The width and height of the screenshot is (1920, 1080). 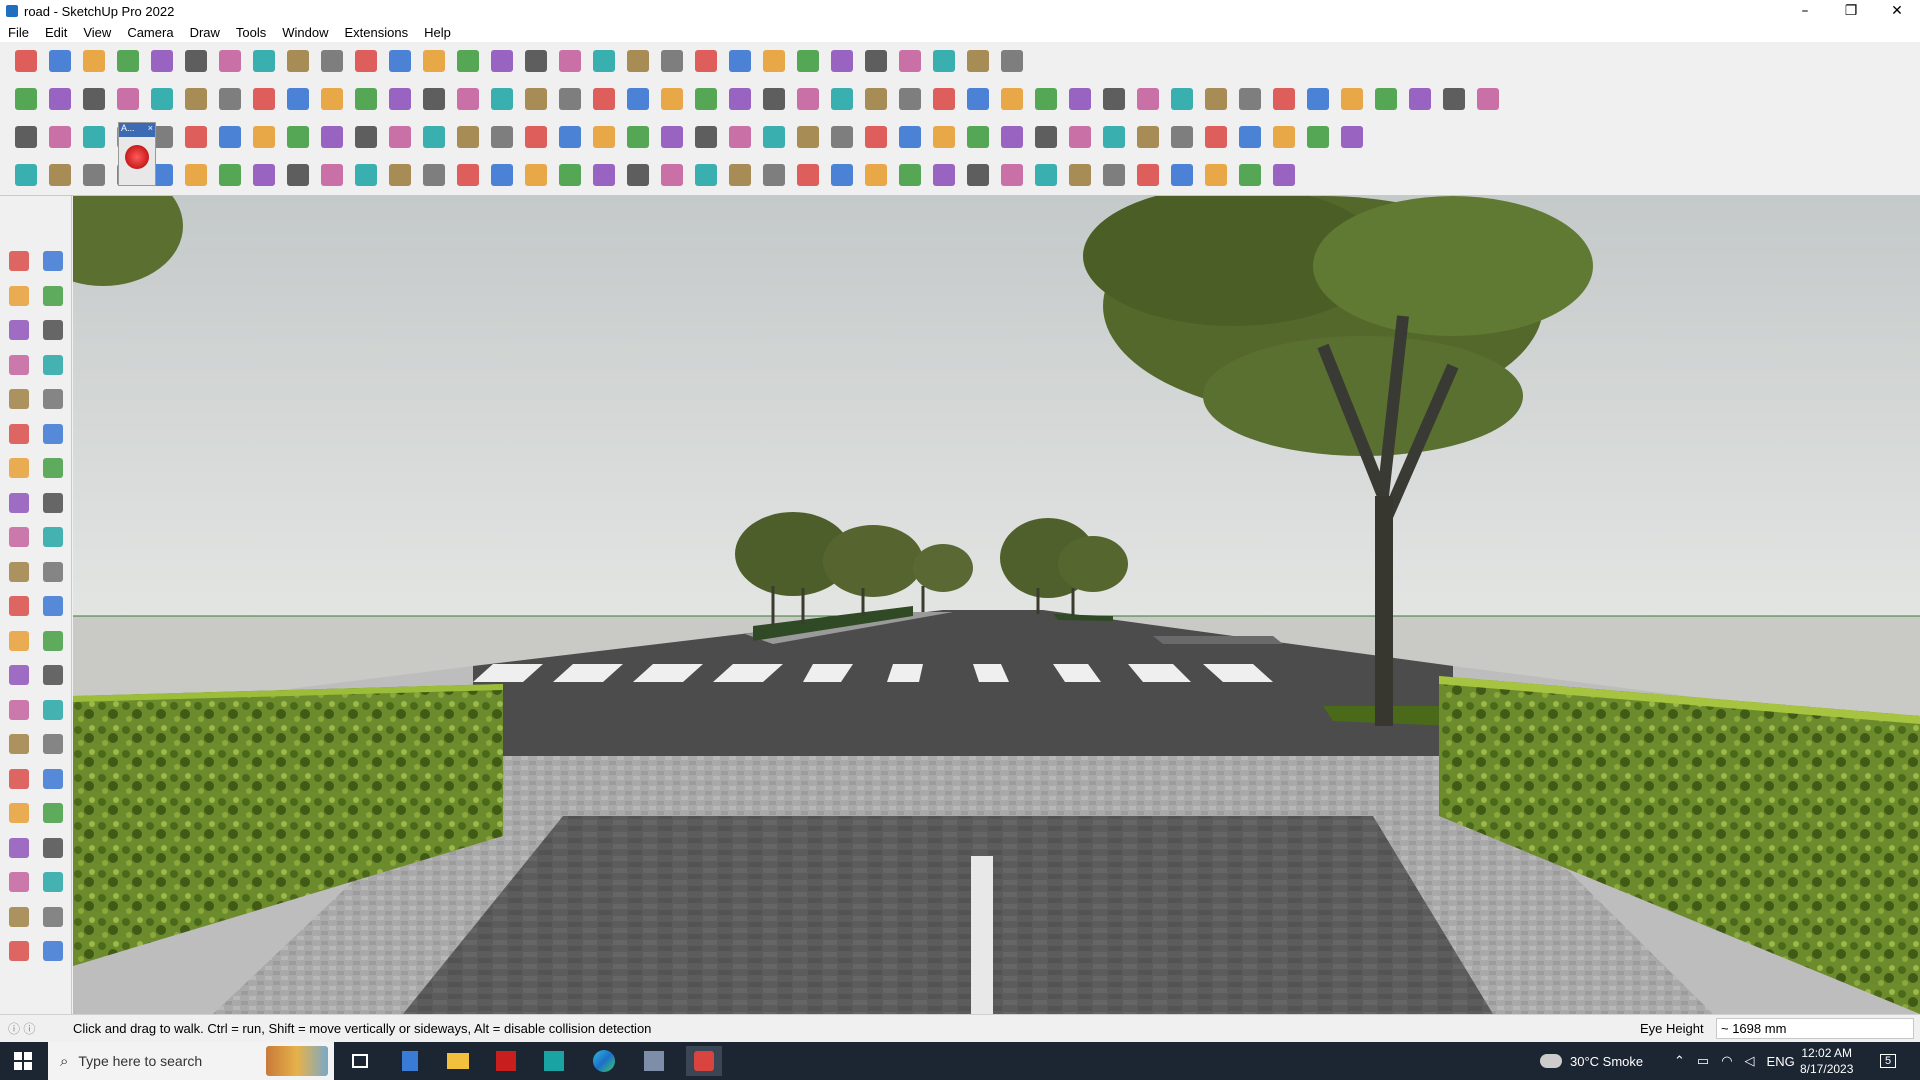 I want to click on pan-icon, so click(x=53, y=744).